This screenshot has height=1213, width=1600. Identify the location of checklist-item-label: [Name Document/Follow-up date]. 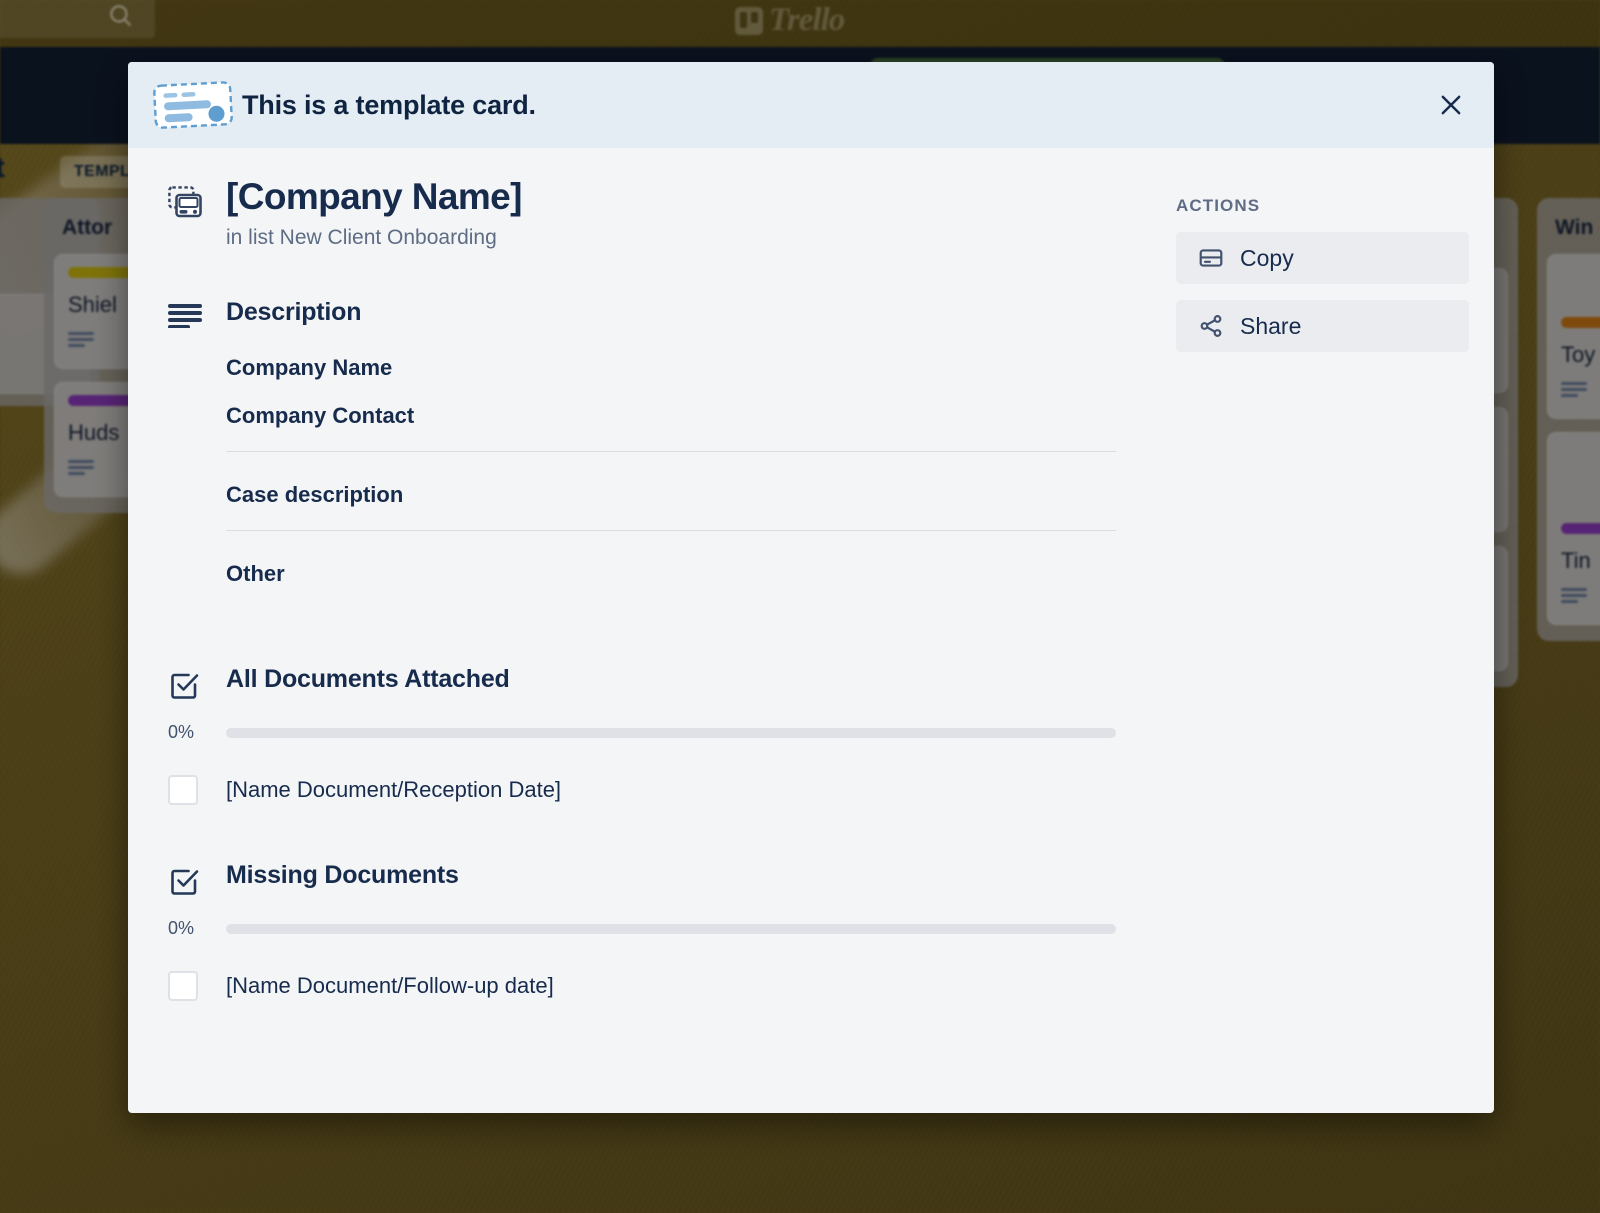
(390, 986).